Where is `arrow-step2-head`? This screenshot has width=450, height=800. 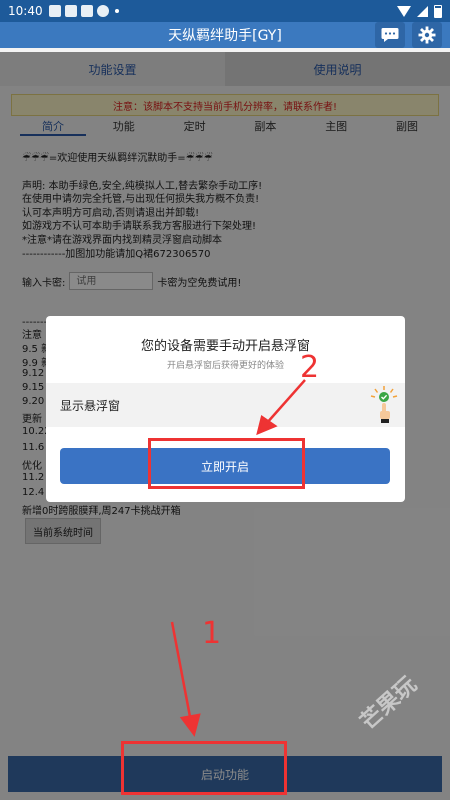
arrow-step2-head is located at coordinates (267, 425).